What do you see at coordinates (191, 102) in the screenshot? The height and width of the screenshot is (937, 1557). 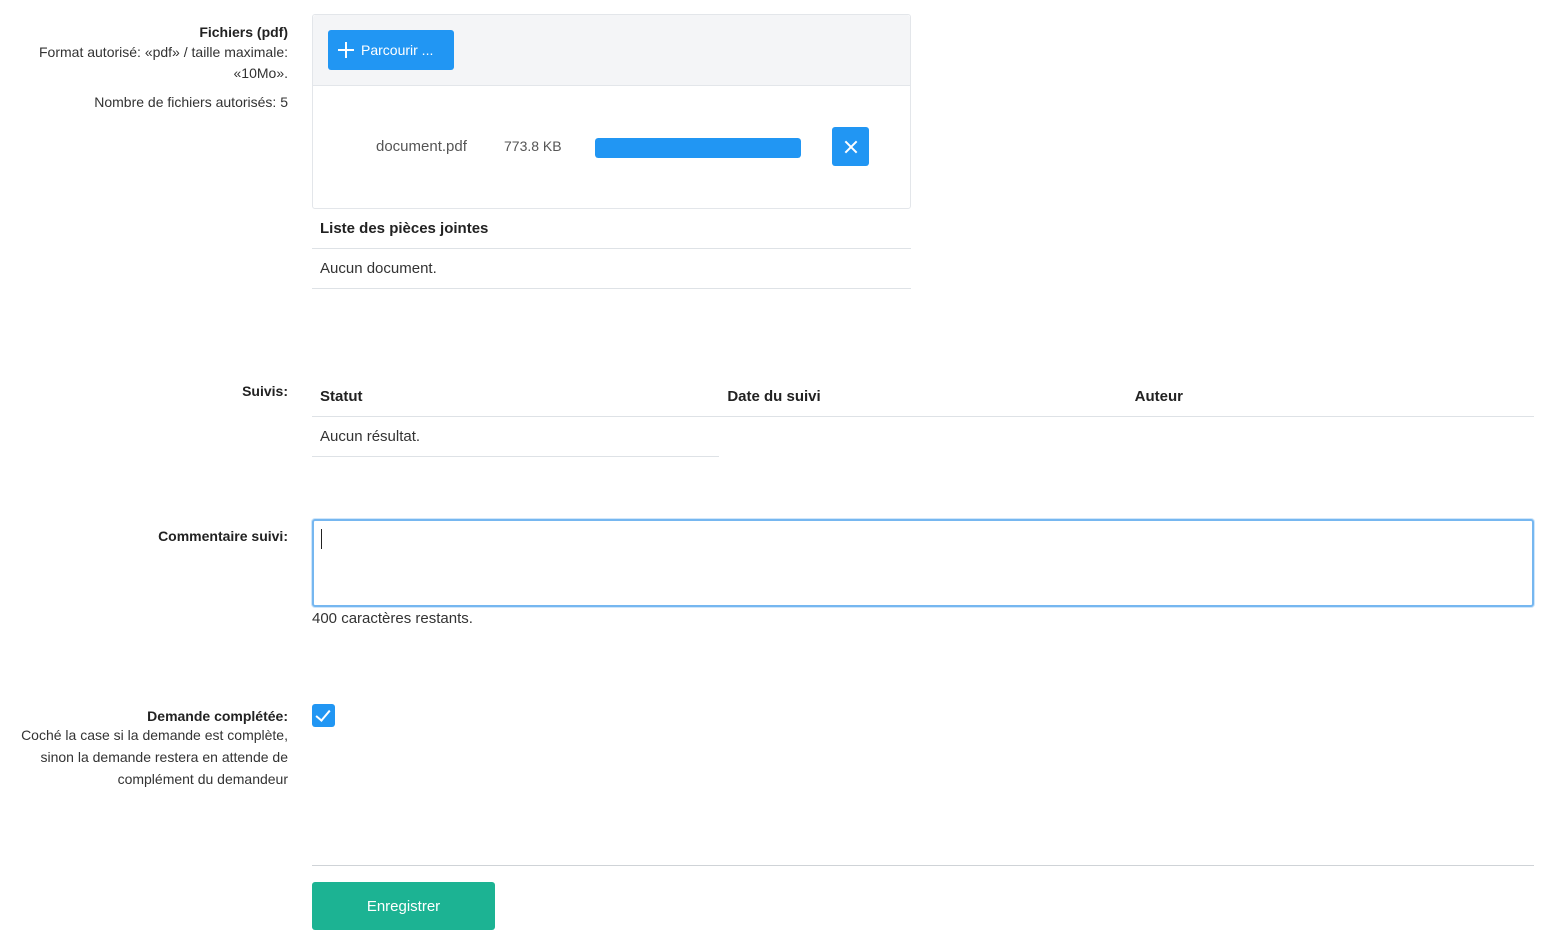 I see `files-count-help: Nombre de fichiers autorisés: 5` at bounding box center [191, 102].